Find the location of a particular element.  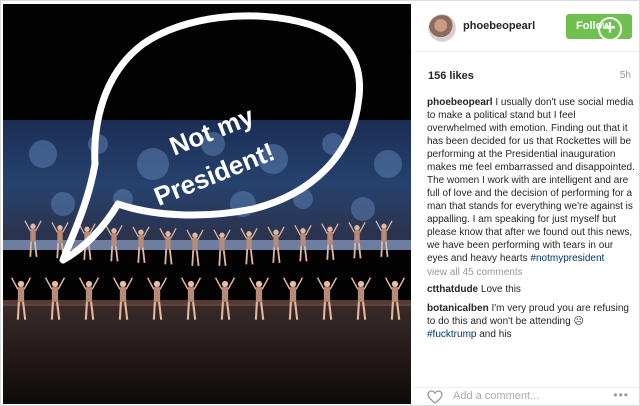

header-username: phoebeopearl is located at coordinates (499, 26).